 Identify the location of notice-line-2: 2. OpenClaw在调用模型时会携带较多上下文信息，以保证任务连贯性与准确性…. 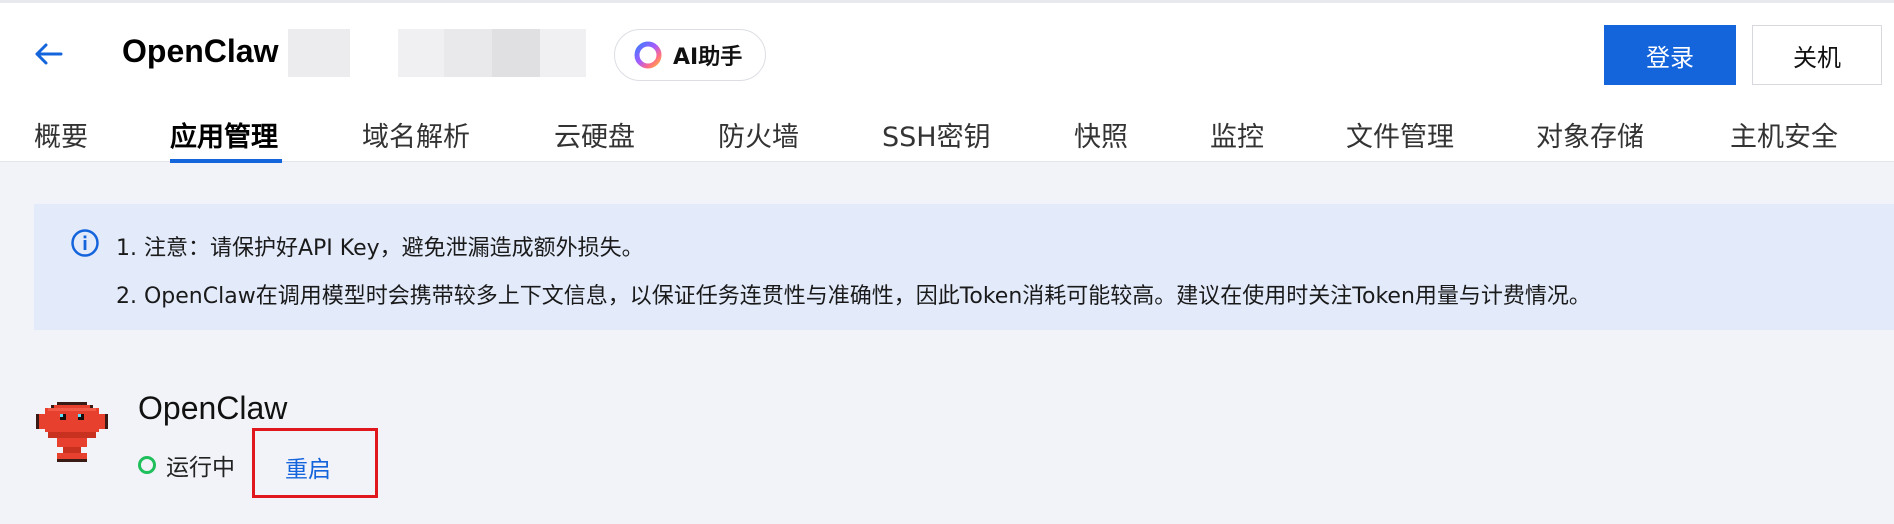
(853, 296).